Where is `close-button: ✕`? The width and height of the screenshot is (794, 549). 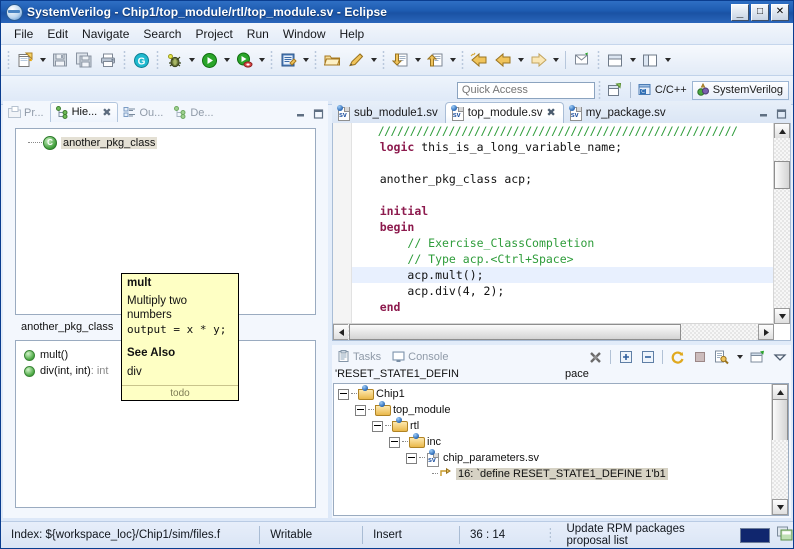 close-button: ✕ is located at coordinates (780, 12).